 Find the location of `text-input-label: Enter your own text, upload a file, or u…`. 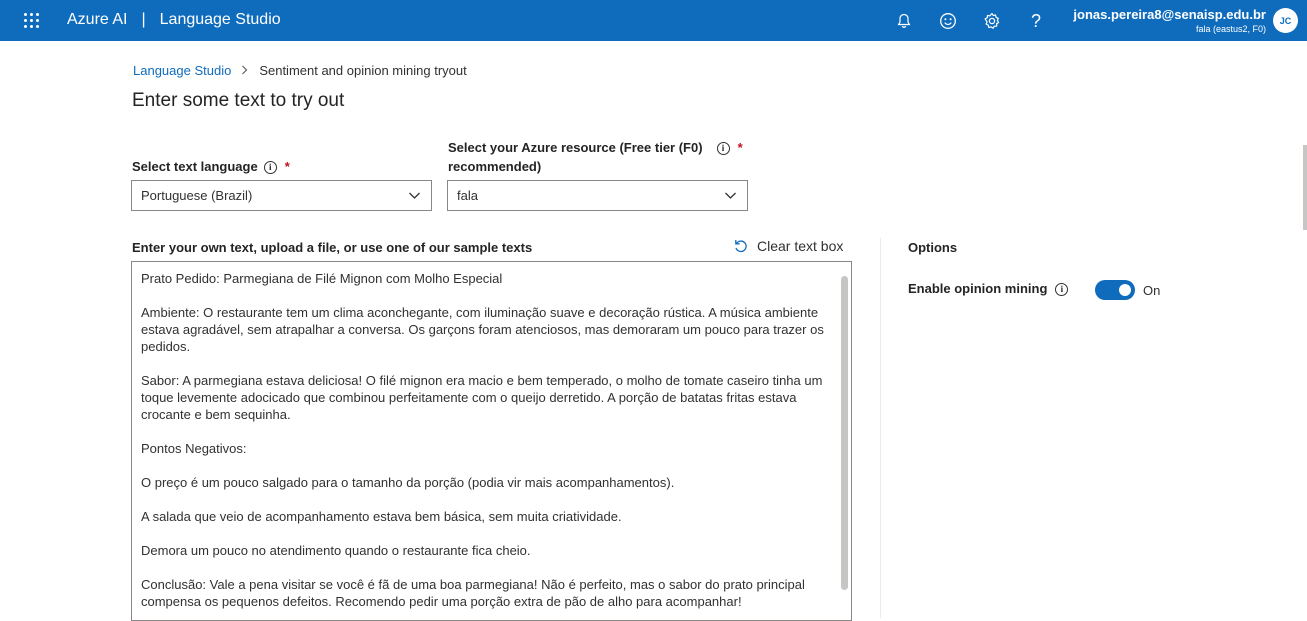

text-input-label: Enter your own text, upload a file, or u… is located at coordinates (332, 247).